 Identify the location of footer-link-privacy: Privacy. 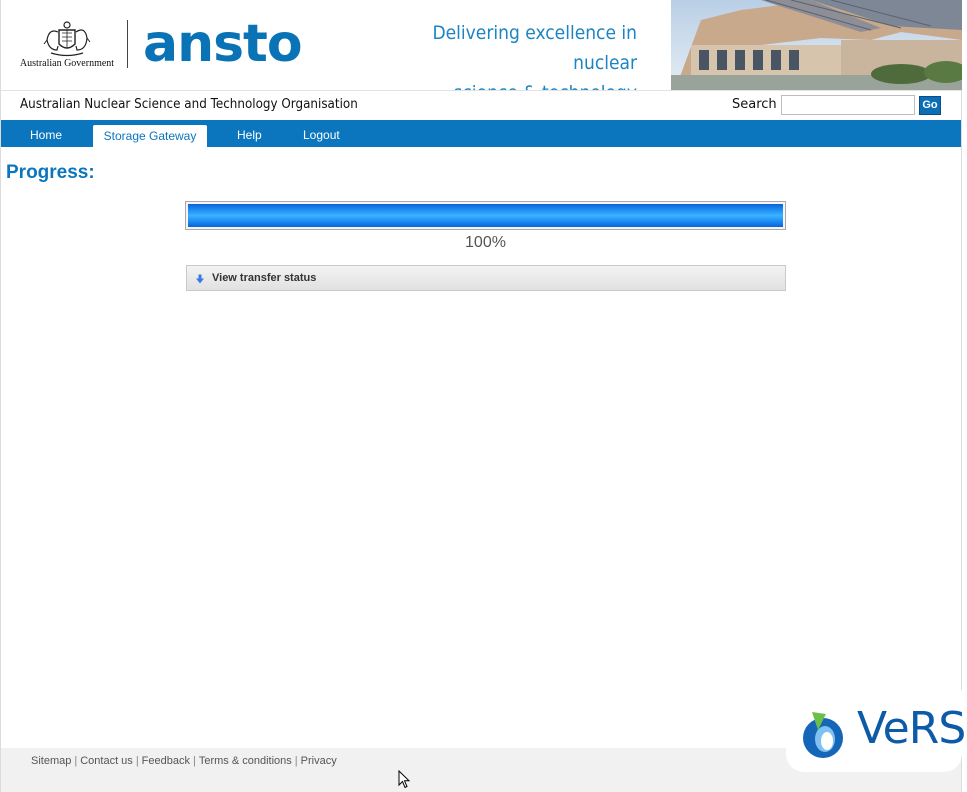
(319, 761).